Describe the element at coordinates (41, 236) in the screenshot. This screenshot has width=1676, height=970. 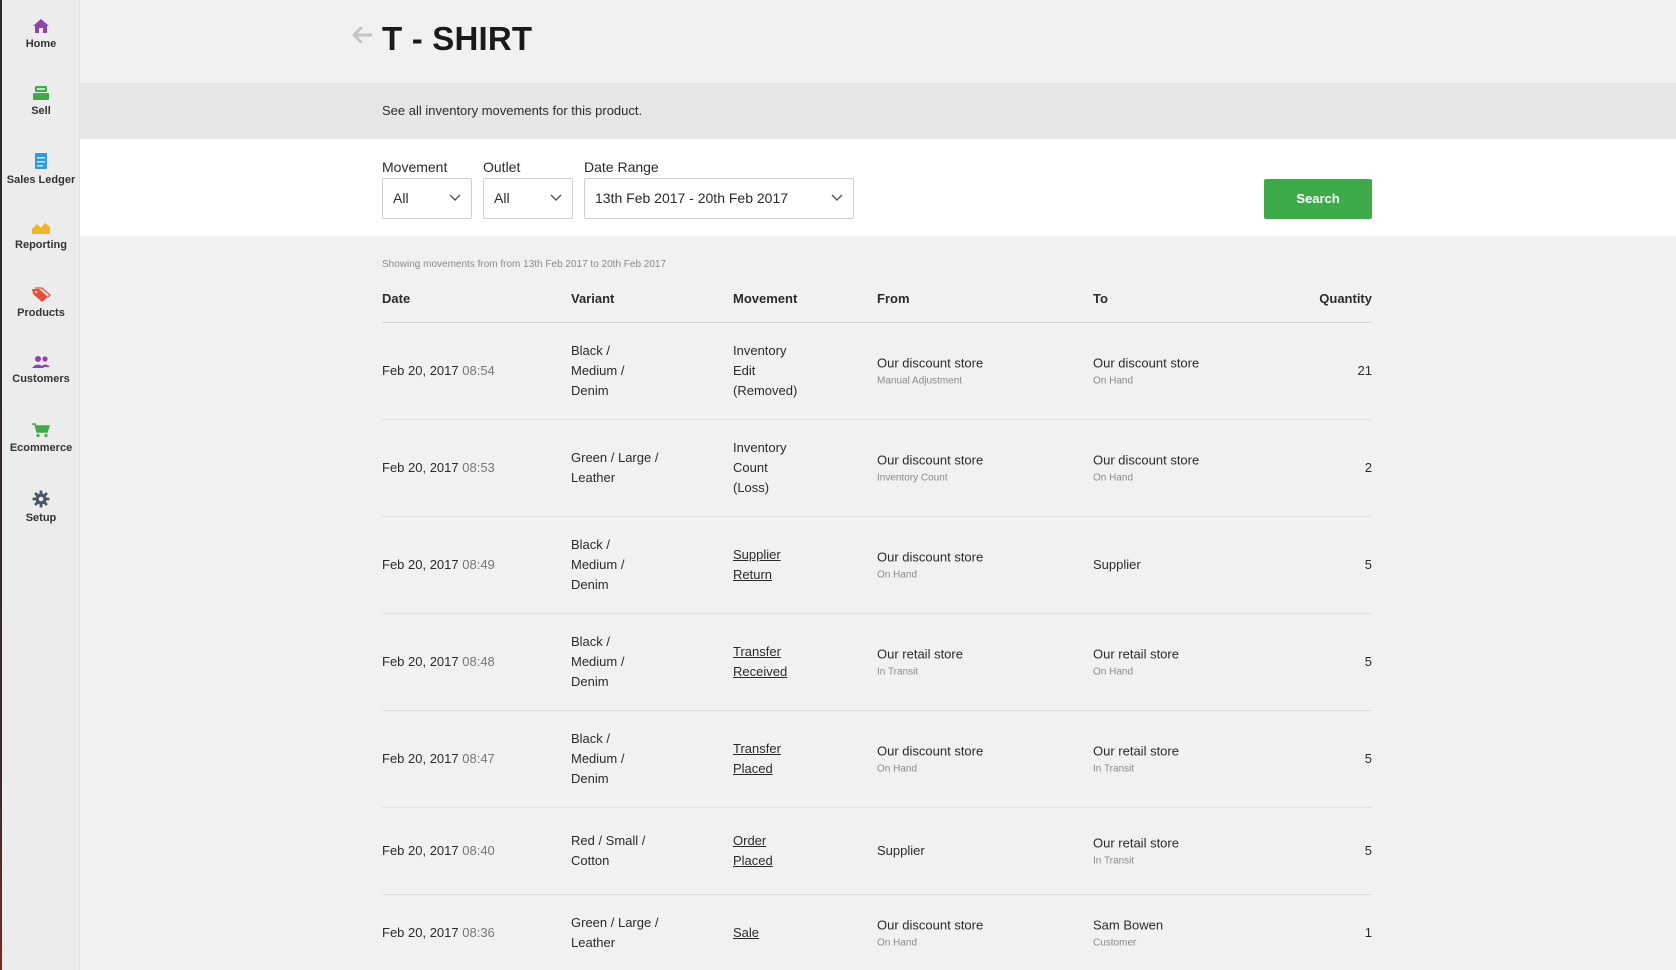
I see `sidebar-item-reporting: Reporting` at that location.